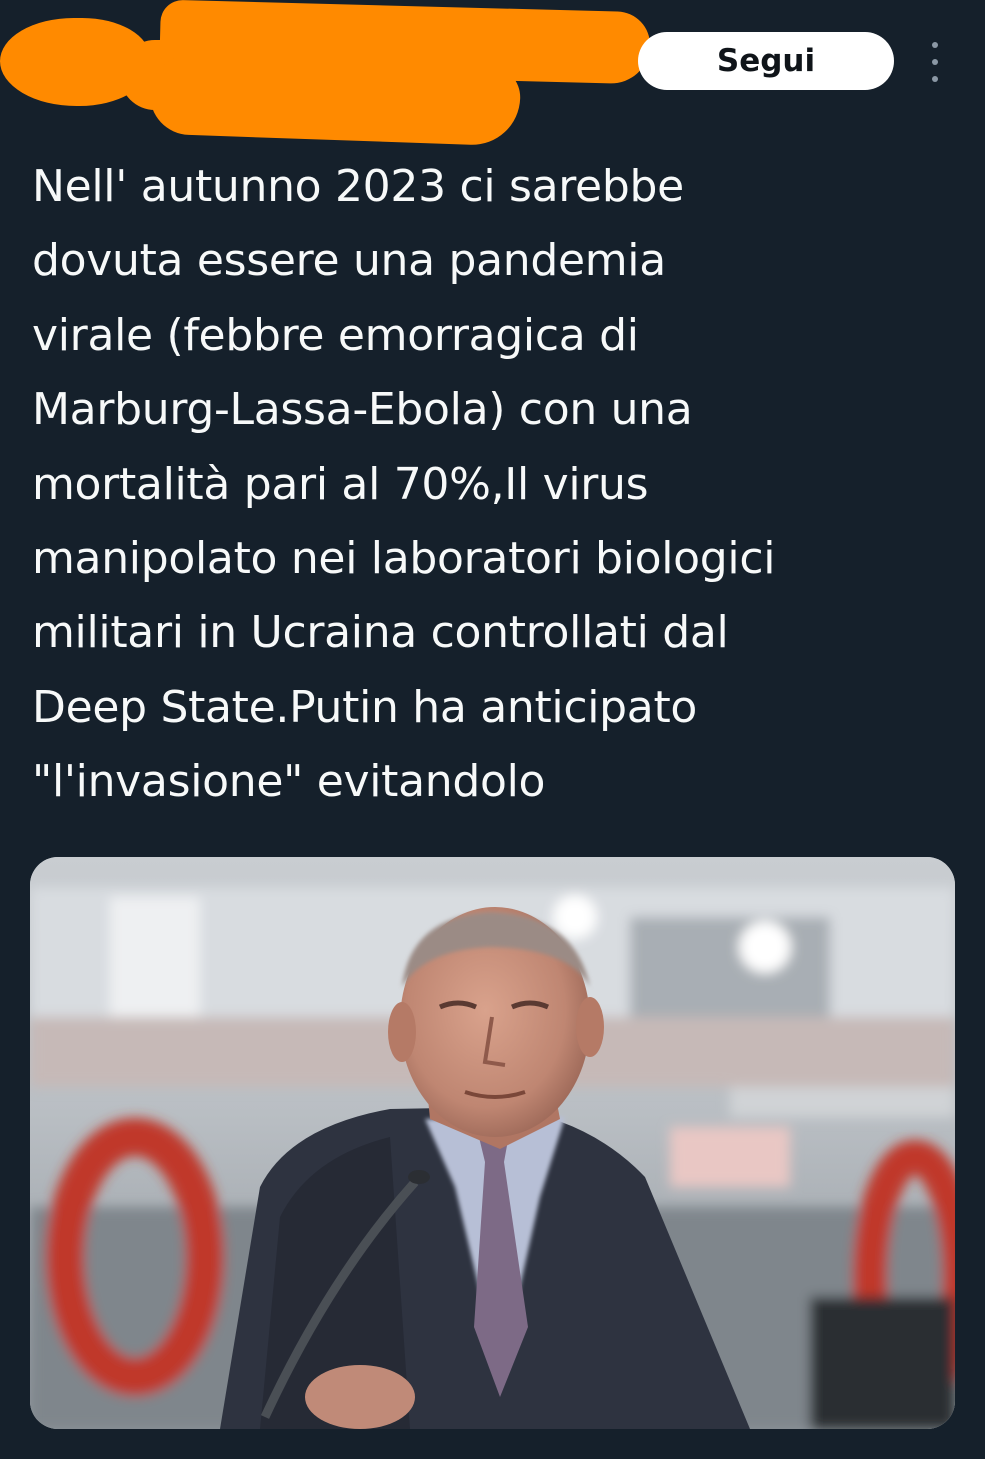 The image size is (985, 1459). I want to click on redacted-username, so click(335, 100).